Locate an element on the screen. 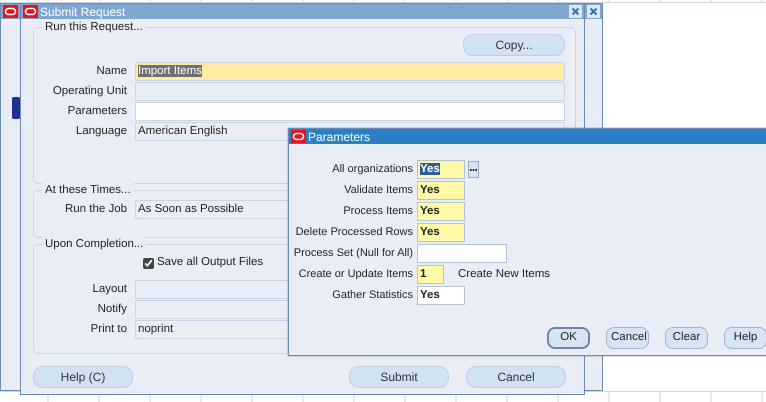 The height and width of the screenshot is (402, 766). field-label: Operating Unit is located at coordinates (90, 91).